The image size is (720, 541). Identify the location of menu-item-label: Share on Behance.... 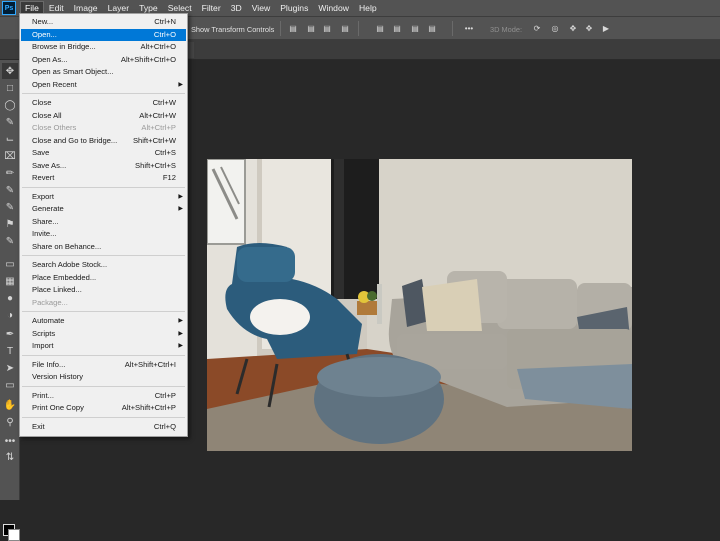
(67, 246).